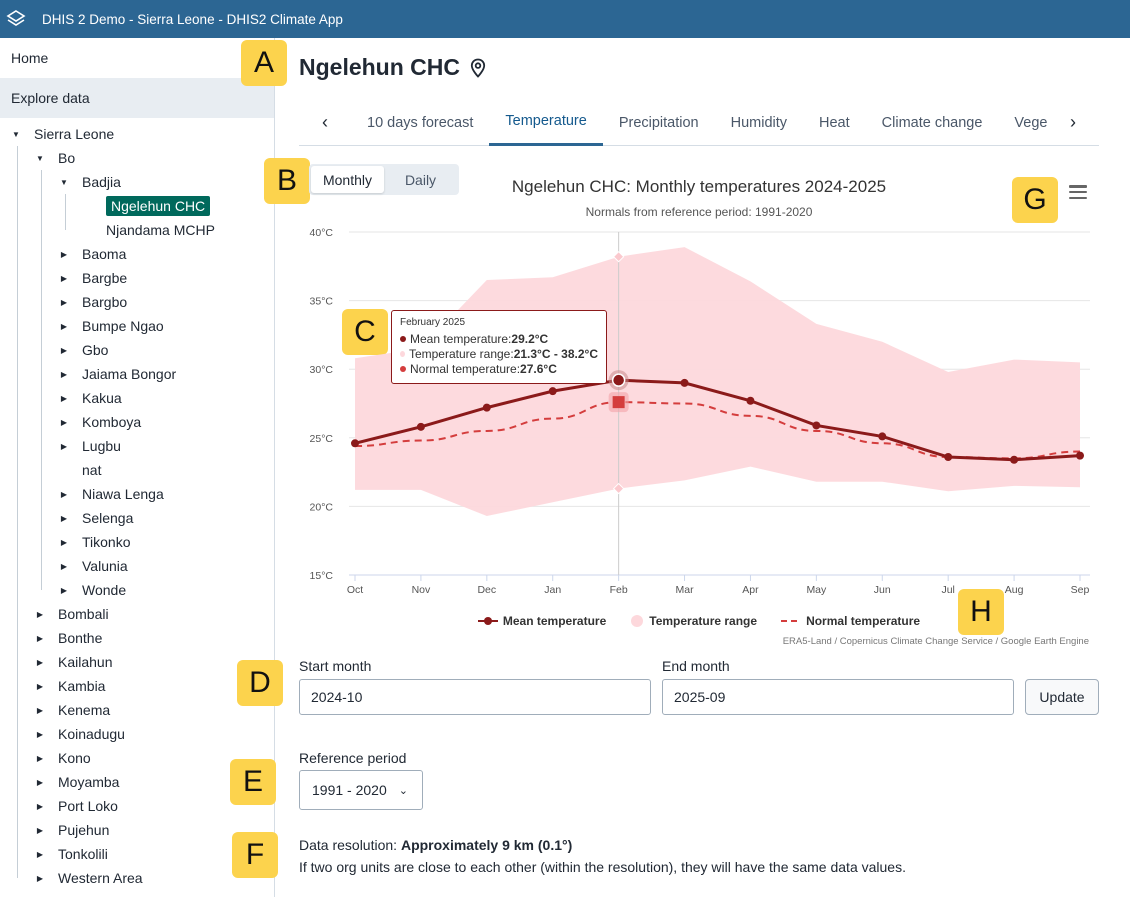  I want to click on update-button: Update, so click(1062, 697).